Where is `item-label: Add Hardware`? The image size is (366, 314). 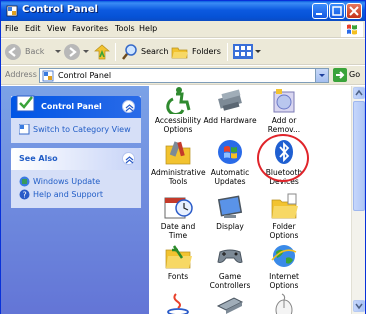
item-label: Add Hardware is located at coordinates (230, 120).